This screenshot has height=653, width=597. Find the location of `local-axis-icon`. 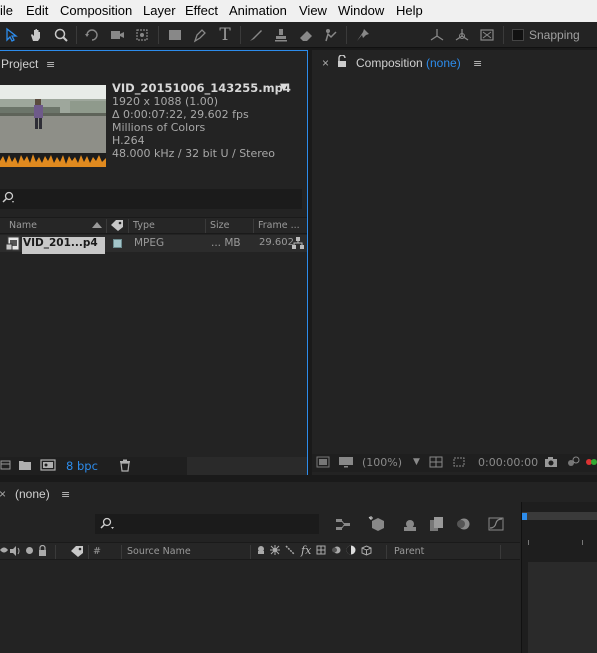

local-axis-icon is located at coordinates (437, 35).